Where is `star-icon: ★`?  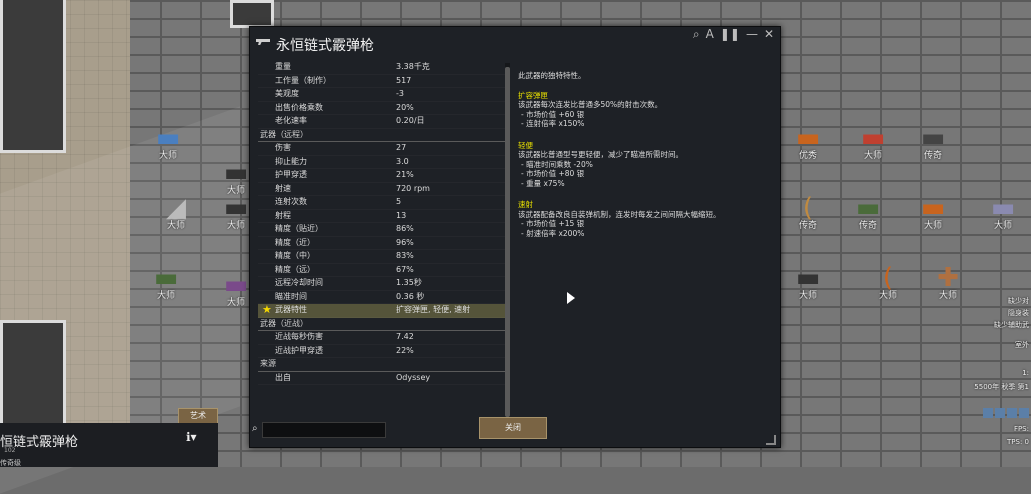 star-icon: ★ is located at coordinates (267, 309).